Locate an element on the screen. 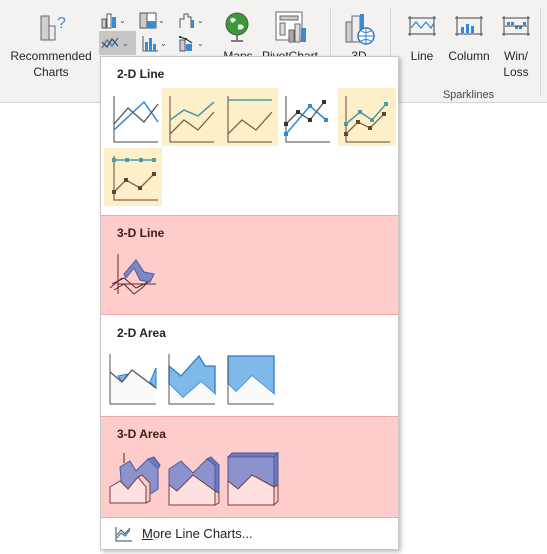  line-markers-thumb-icon is located at coordinates (307, 119).